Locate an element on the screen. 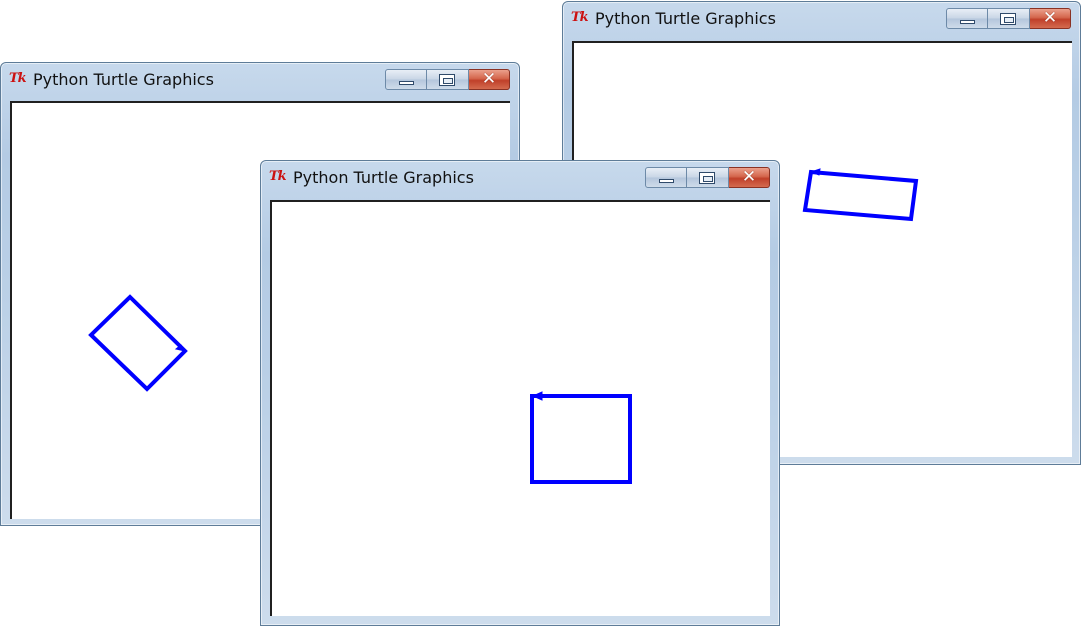 Image resolution: width=1081 pixels, height=626 pixels. turtle-path-square is located at coordinates (581, 439).